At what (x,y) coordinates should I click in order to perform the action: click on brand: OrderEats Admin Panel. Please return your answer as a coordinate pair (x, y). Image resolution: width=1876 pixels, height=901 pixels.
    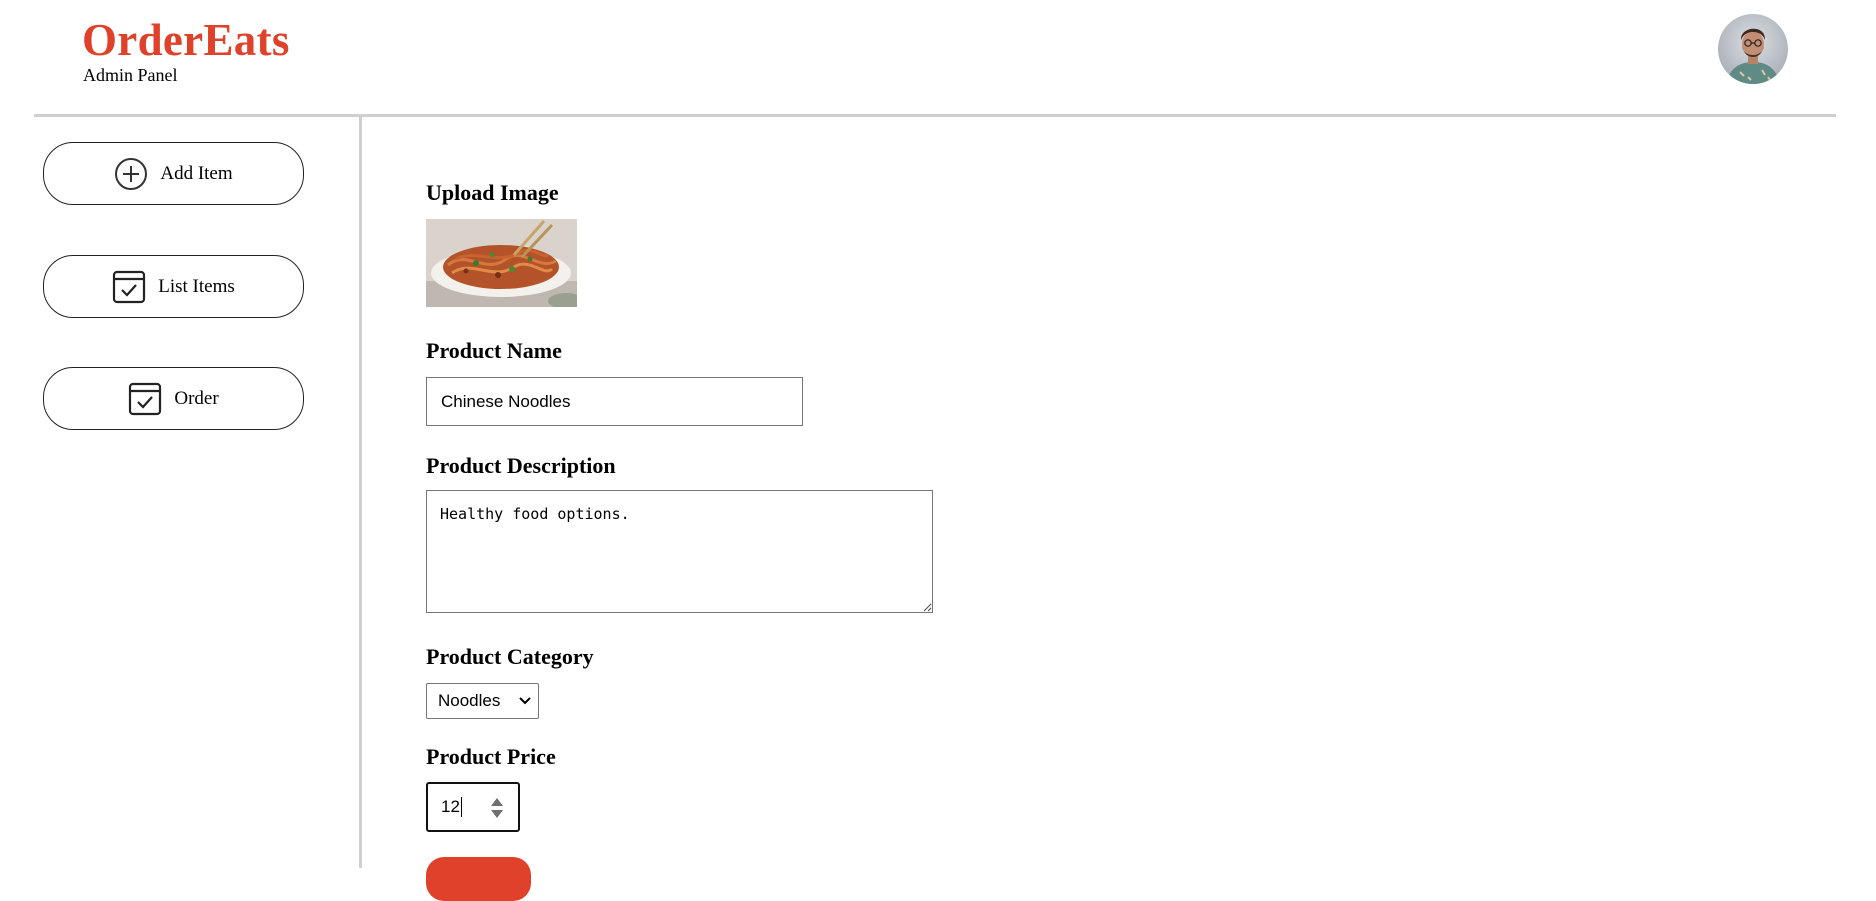
    Looking at the image, I should click on (186, 50).